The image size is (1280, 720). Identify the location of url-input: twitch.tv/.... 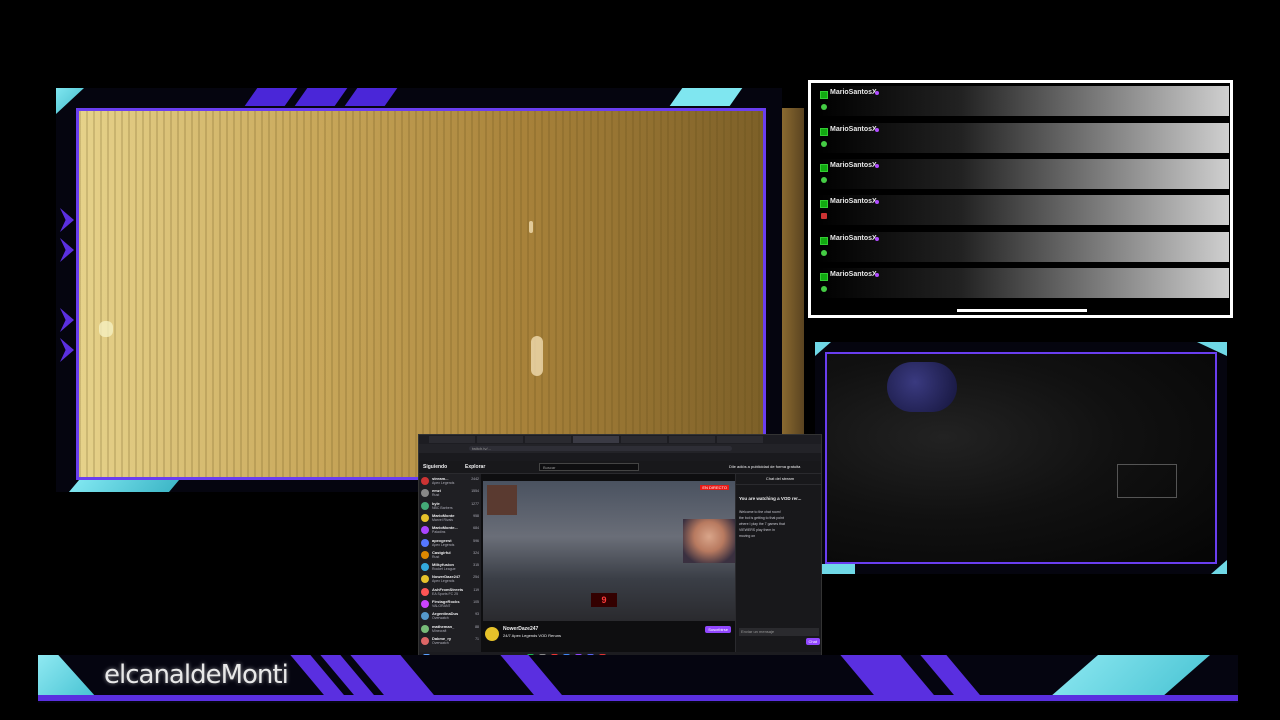
(600, 448).